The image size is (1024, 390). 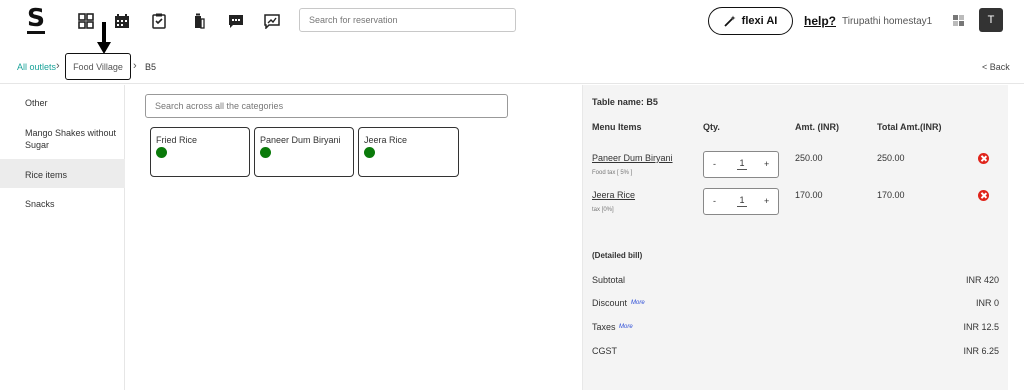 I want to click on sidebar-item-snacks: Snacks, so click(x=62, y=204).